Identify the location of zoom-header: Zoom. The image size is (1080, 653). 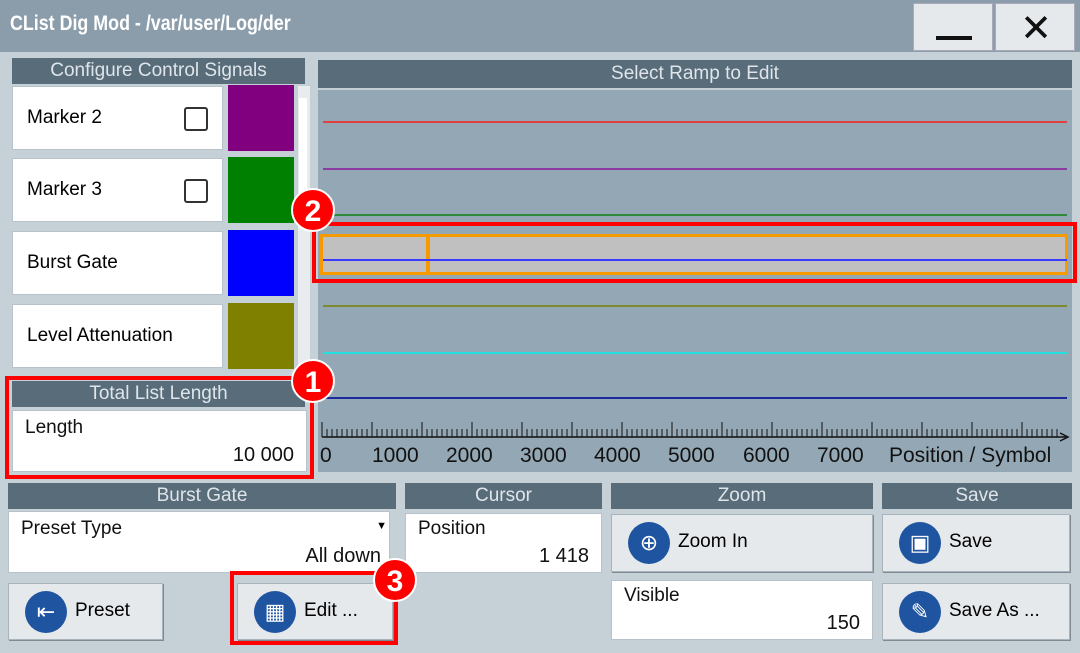
(742, 496).